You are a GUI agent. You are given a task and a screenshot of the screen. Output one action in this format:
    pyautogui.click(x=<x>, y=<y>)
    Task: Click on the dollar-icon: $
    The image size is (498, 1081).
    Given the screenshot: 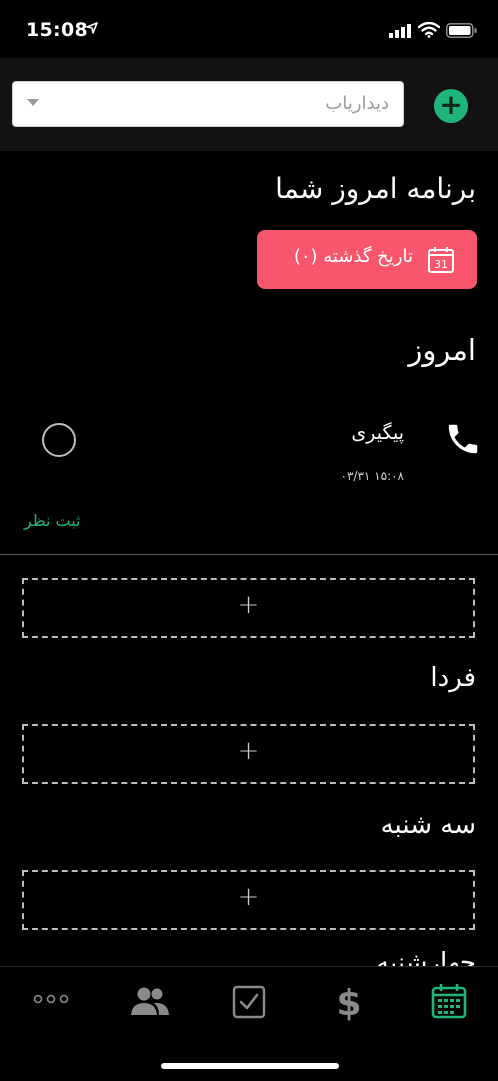 What is the action you would take?
    pyautogui.click(x=349, y=1002)
    